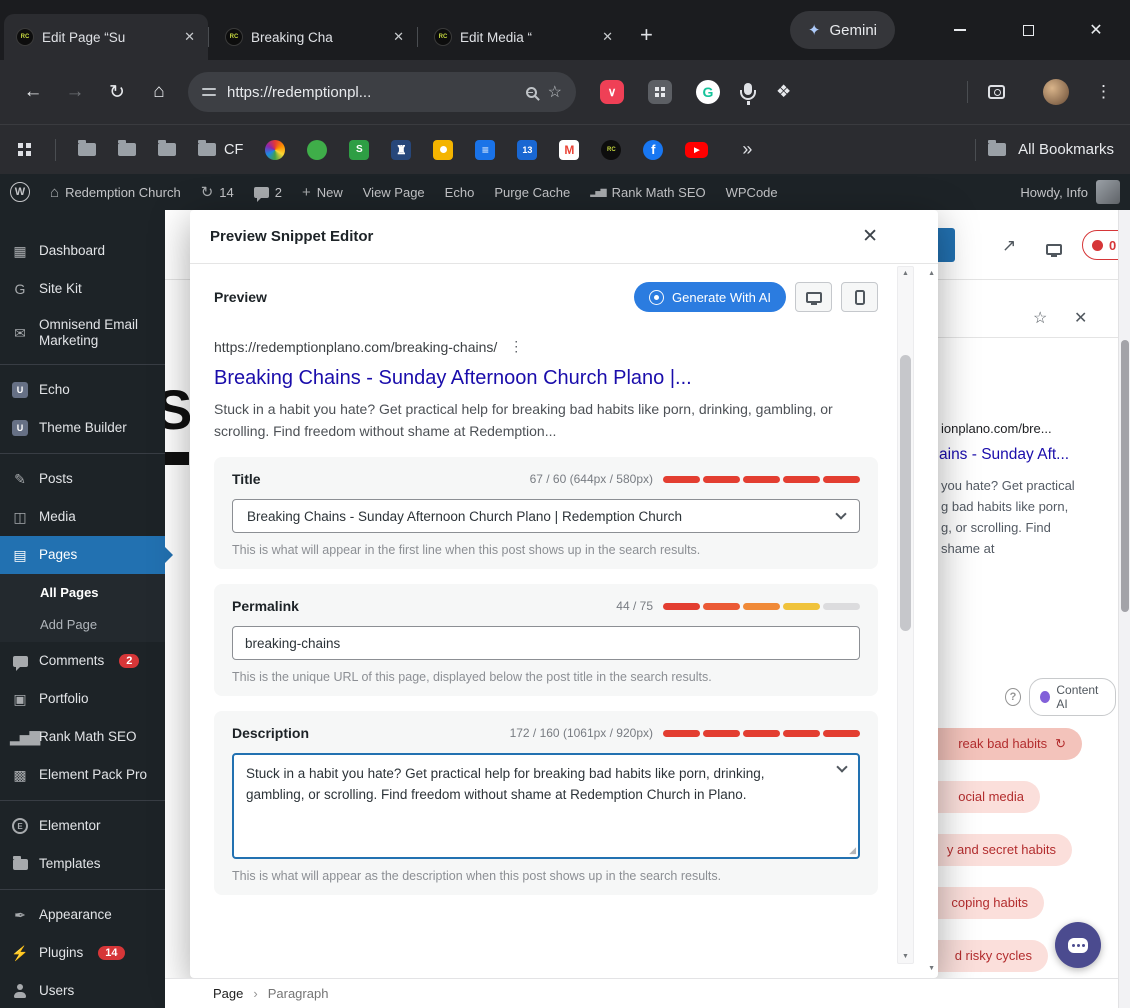 Image resolution: width=1130 pixels, height=1008 pixels. What do you see at coordinates (1028, 30) in the screenshot?
I see `maximize-button` at bounding box center [1028, 30].